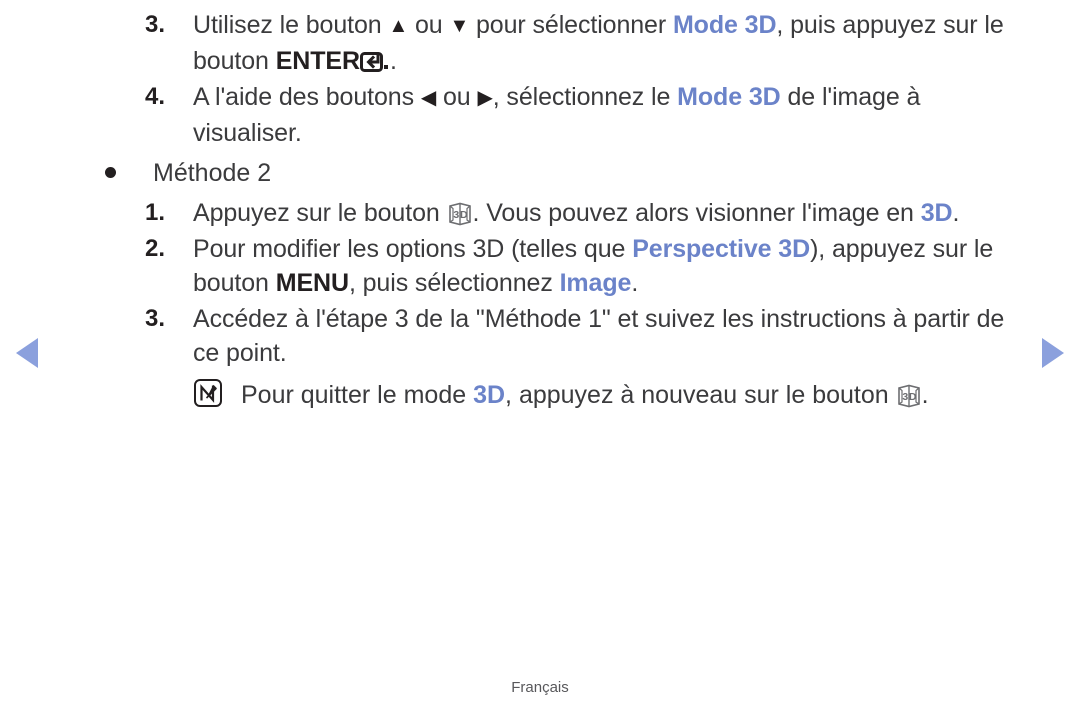  Describe the element at coordinates (413, 249) in the screenshot. I see `text-fragment: Pour modifier les options 3D (telles que` at that location.